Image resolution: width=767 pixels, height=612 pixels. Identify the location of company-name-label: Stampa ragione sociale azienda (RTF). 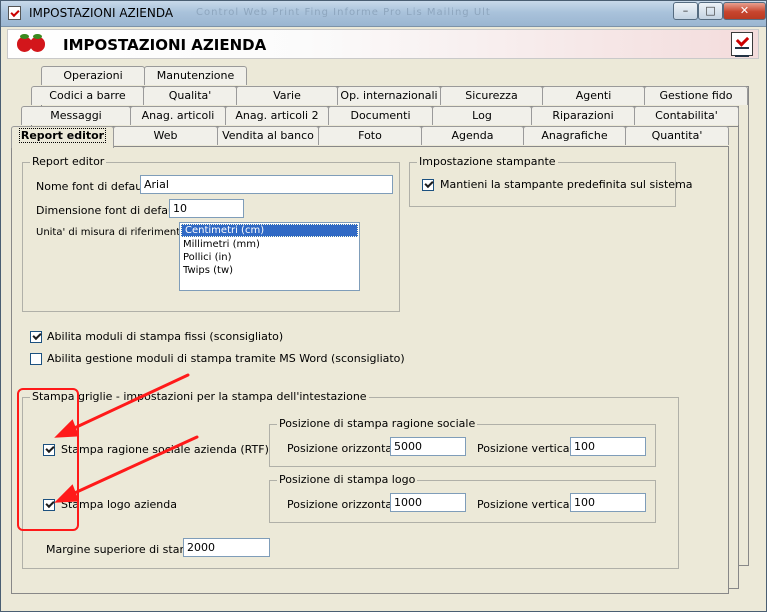
(165, 449).